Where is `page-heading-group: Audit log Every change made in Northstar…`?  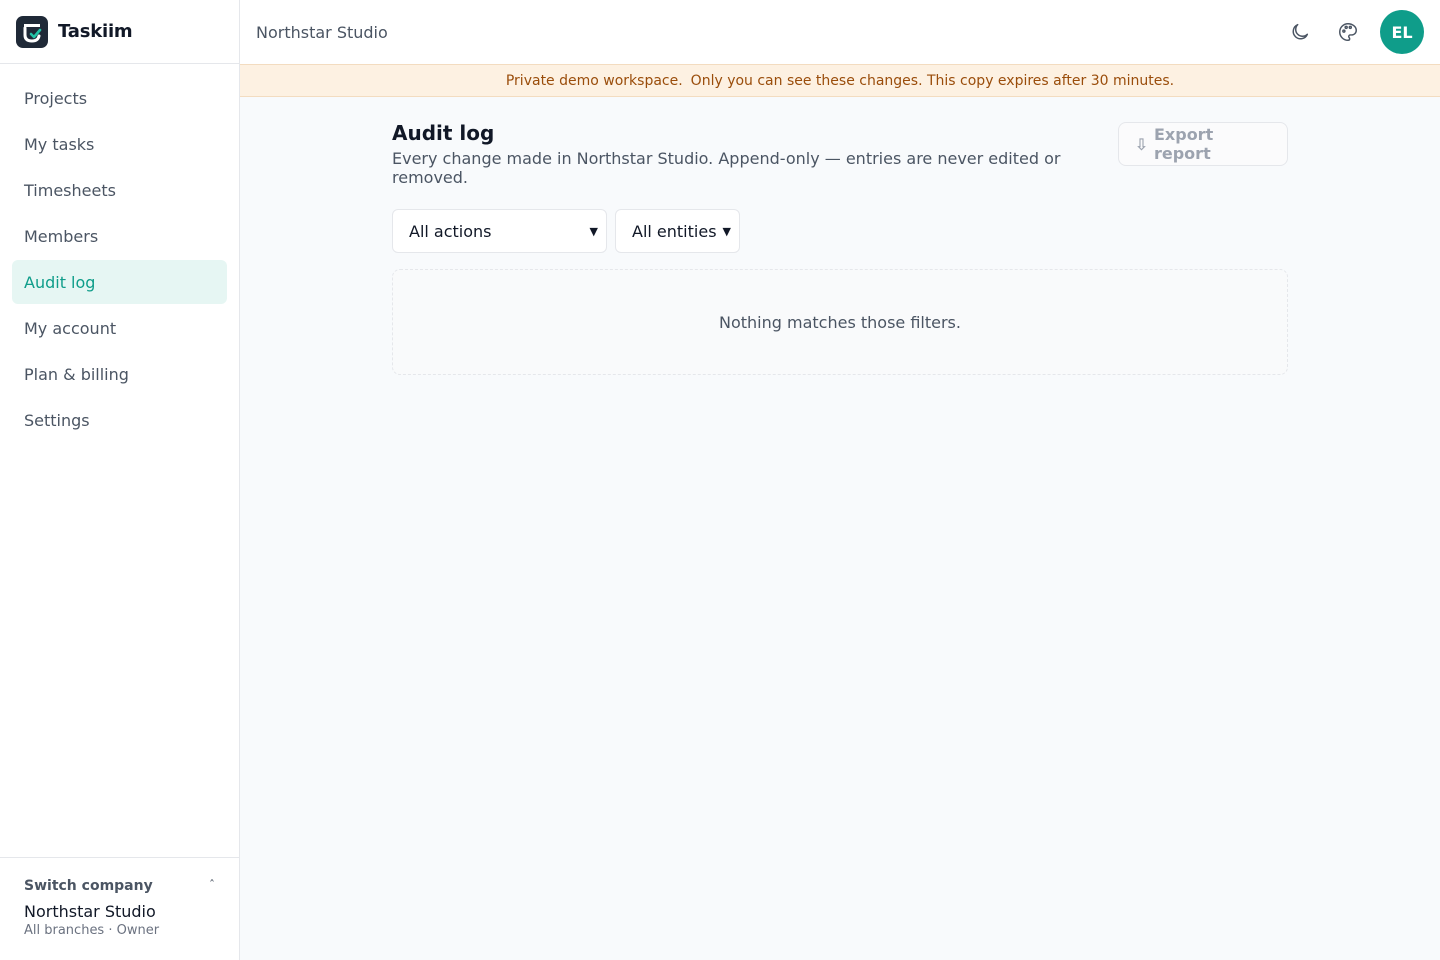
page-heading-group: Audit log Every change made in Northstar… is located at coordinates (755, 154).